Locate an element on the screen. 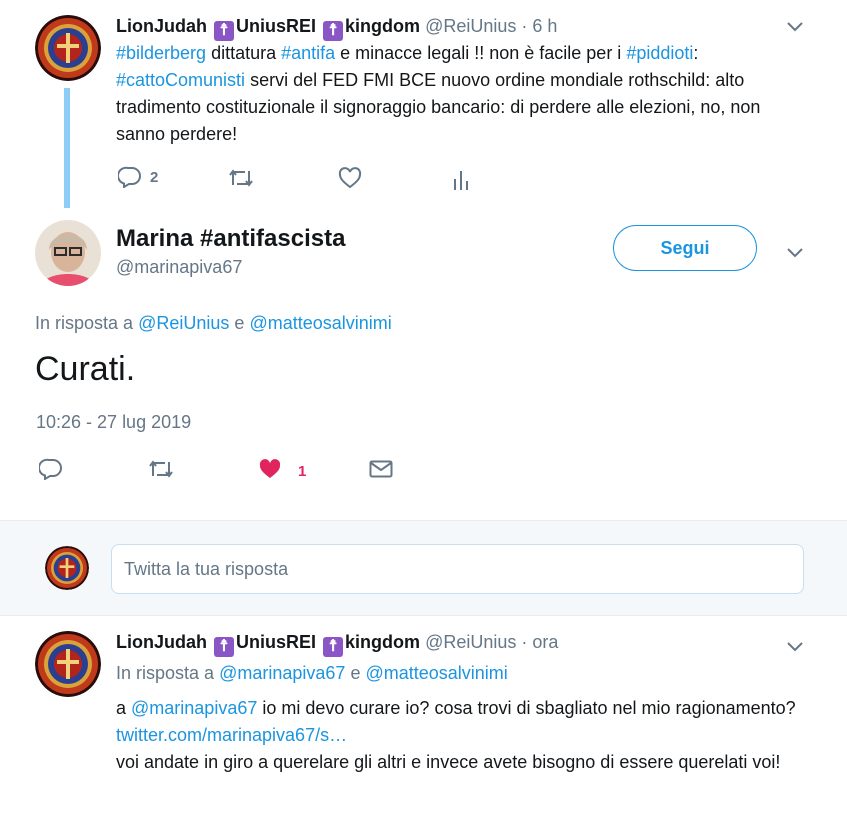 This screenshot has width=847, height=838. like-count: 1 is located at coordinates (302, 471).